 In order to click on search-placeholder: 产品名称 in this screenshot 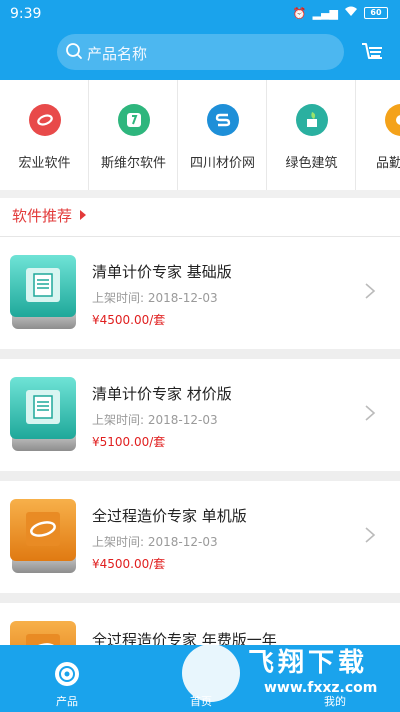, I will do `click(117, 54)`.